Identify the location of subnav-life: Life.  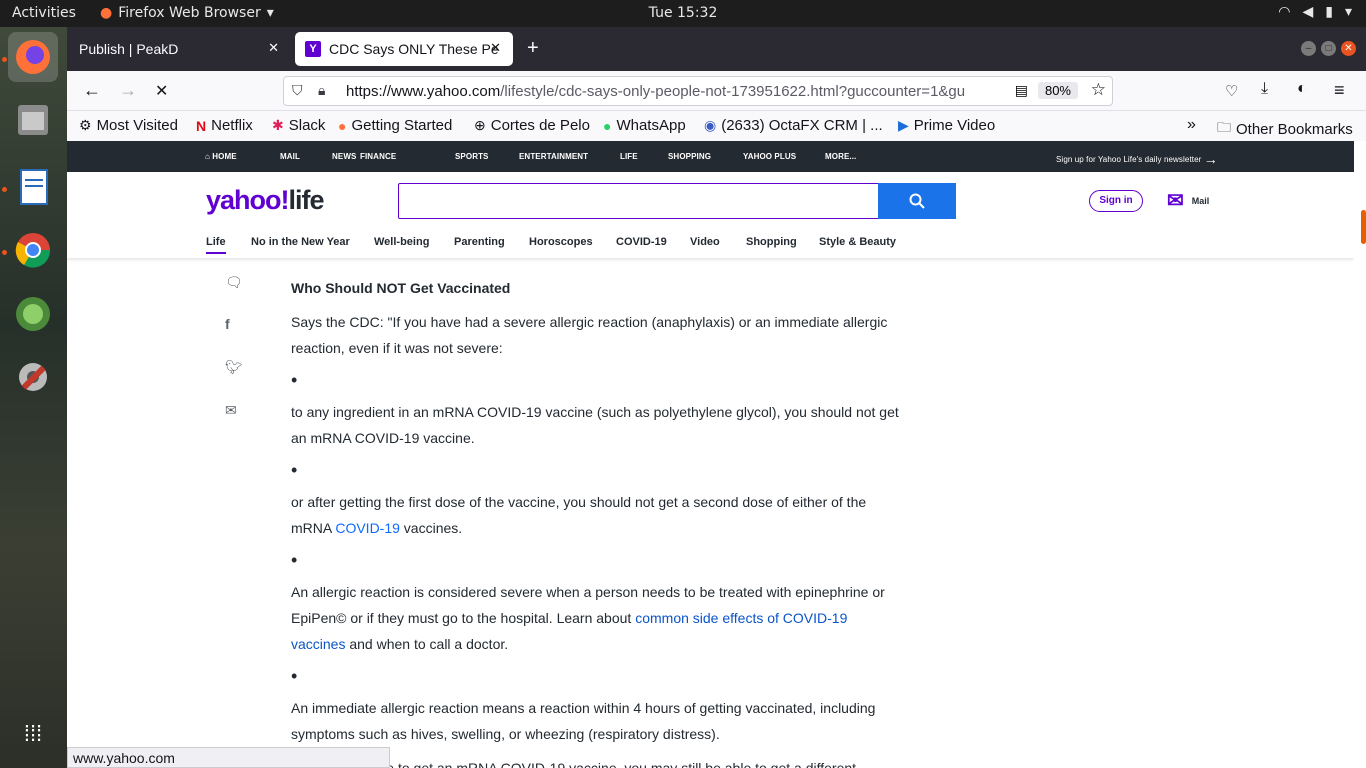
(216, 245).